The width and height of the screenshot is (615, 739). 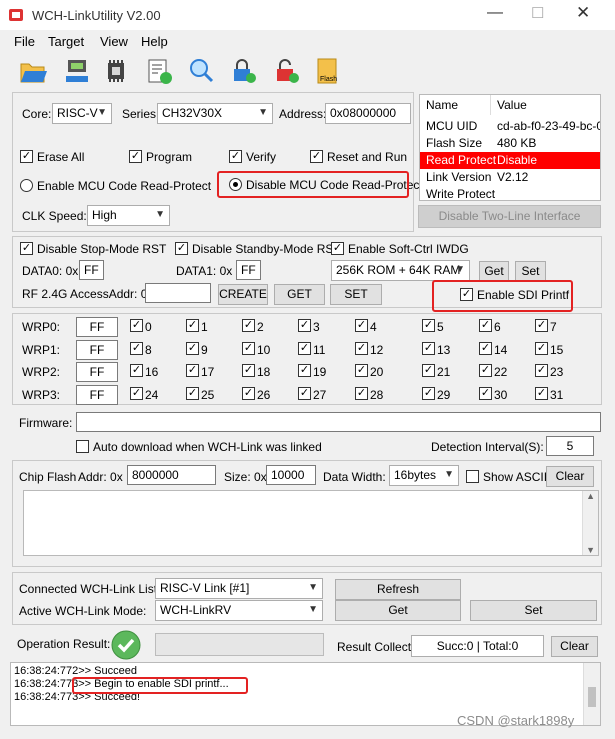 What do you see at coordinates (116, 71) in the screenshot?
I see `chip-config-icon` at bounding box center [116, 71].